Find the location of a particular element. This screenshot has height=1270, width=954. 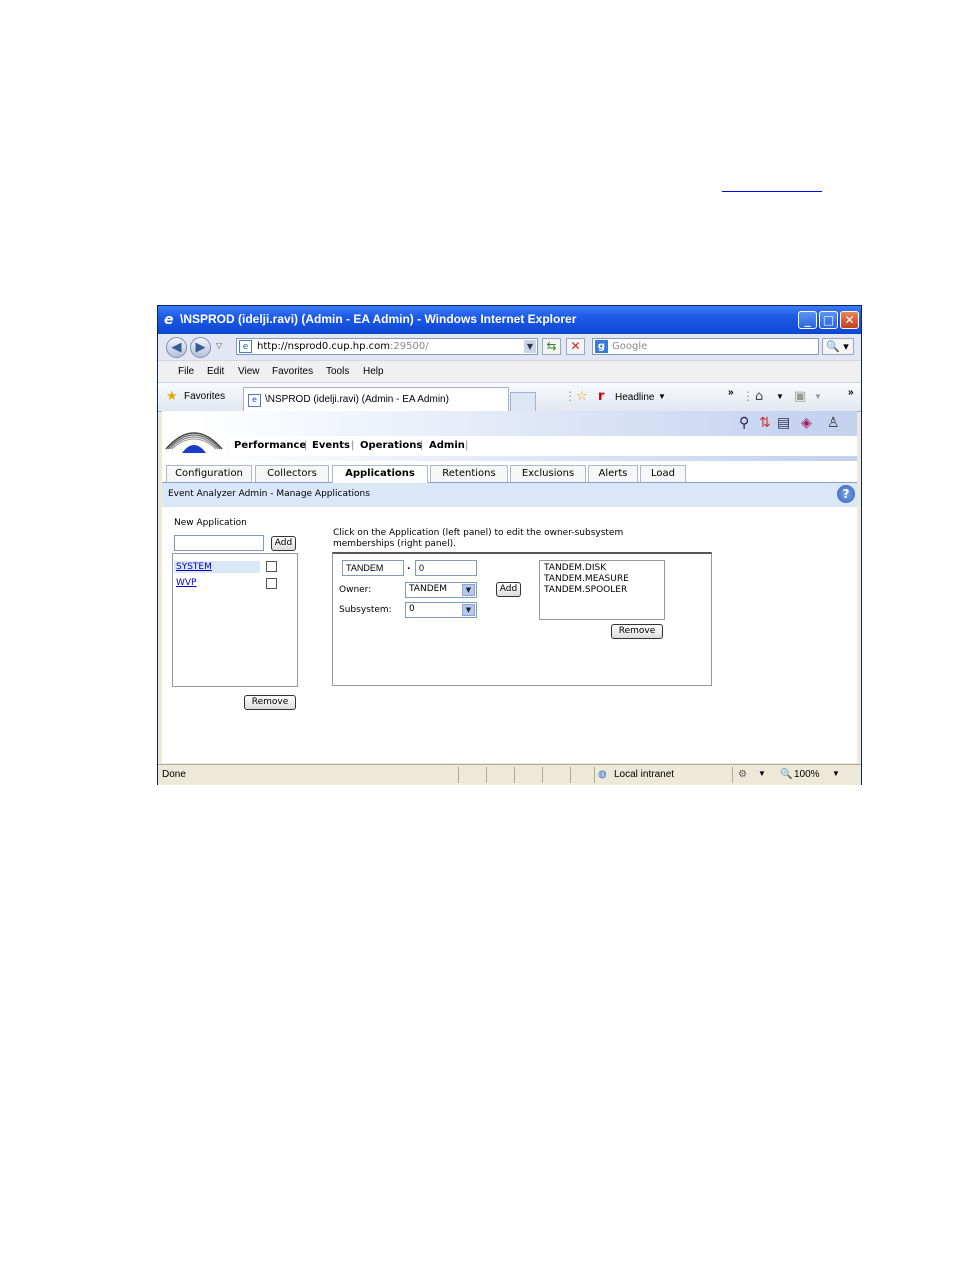

status-text: Done is located at coordinates (174, 774).